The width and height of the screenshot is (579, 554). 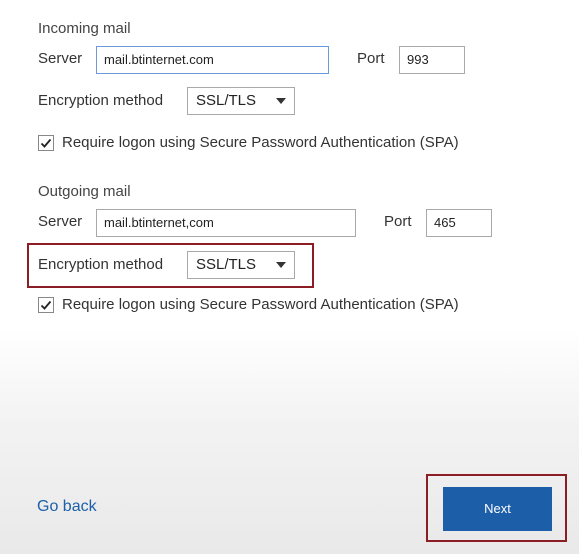 I want to click on incoming-encryption-dropdown: SSL/TLS, so click(x=241, y=101).